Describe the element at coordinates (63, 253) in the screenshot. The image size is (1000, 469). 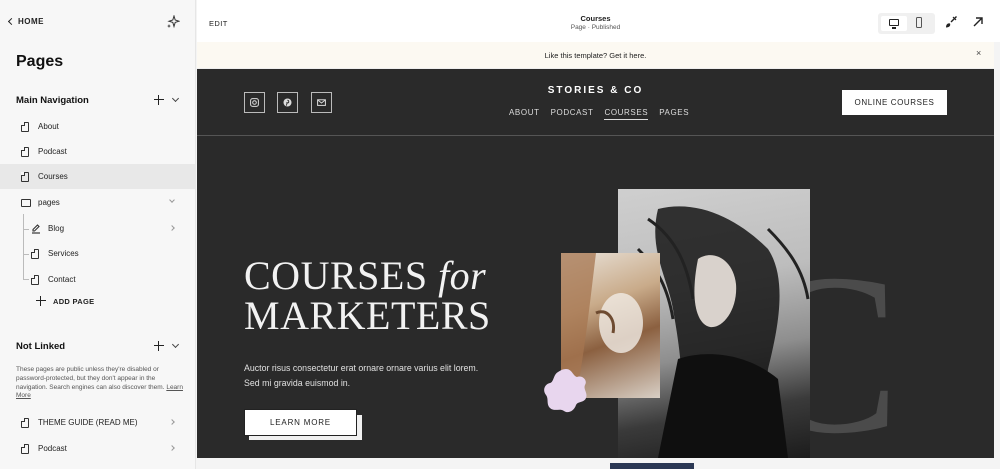
I see `sidebar-item-label: Services` at that location.